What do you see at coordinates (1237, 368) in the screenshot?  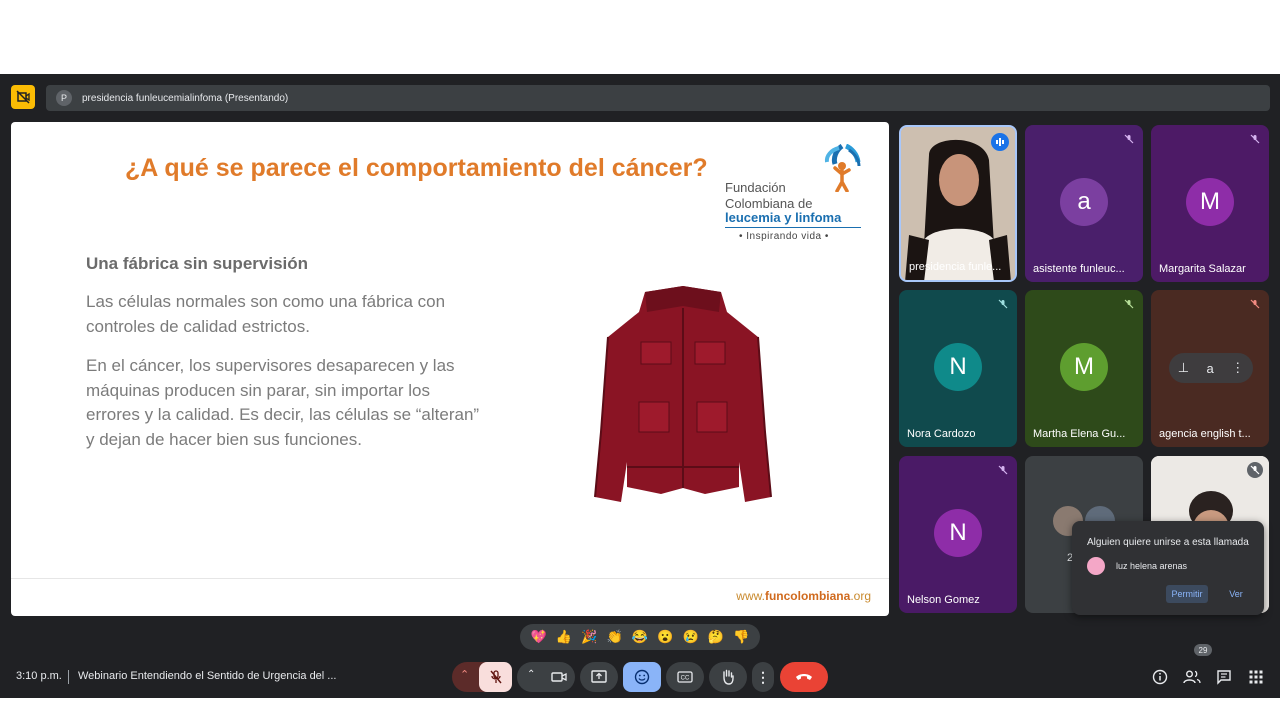 I see `more-options-icon: ⋮` at bounding box center [1237, 368].